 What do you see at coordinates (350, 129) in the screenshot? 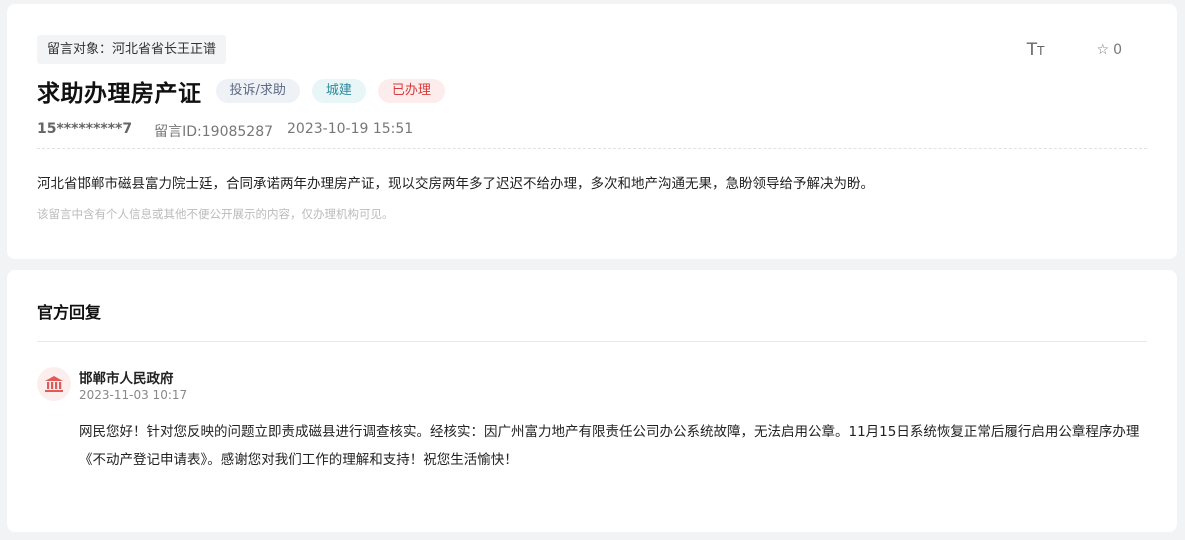
I see `message-time: 2023-10-19 15:51` at bounding box center [350, 129].